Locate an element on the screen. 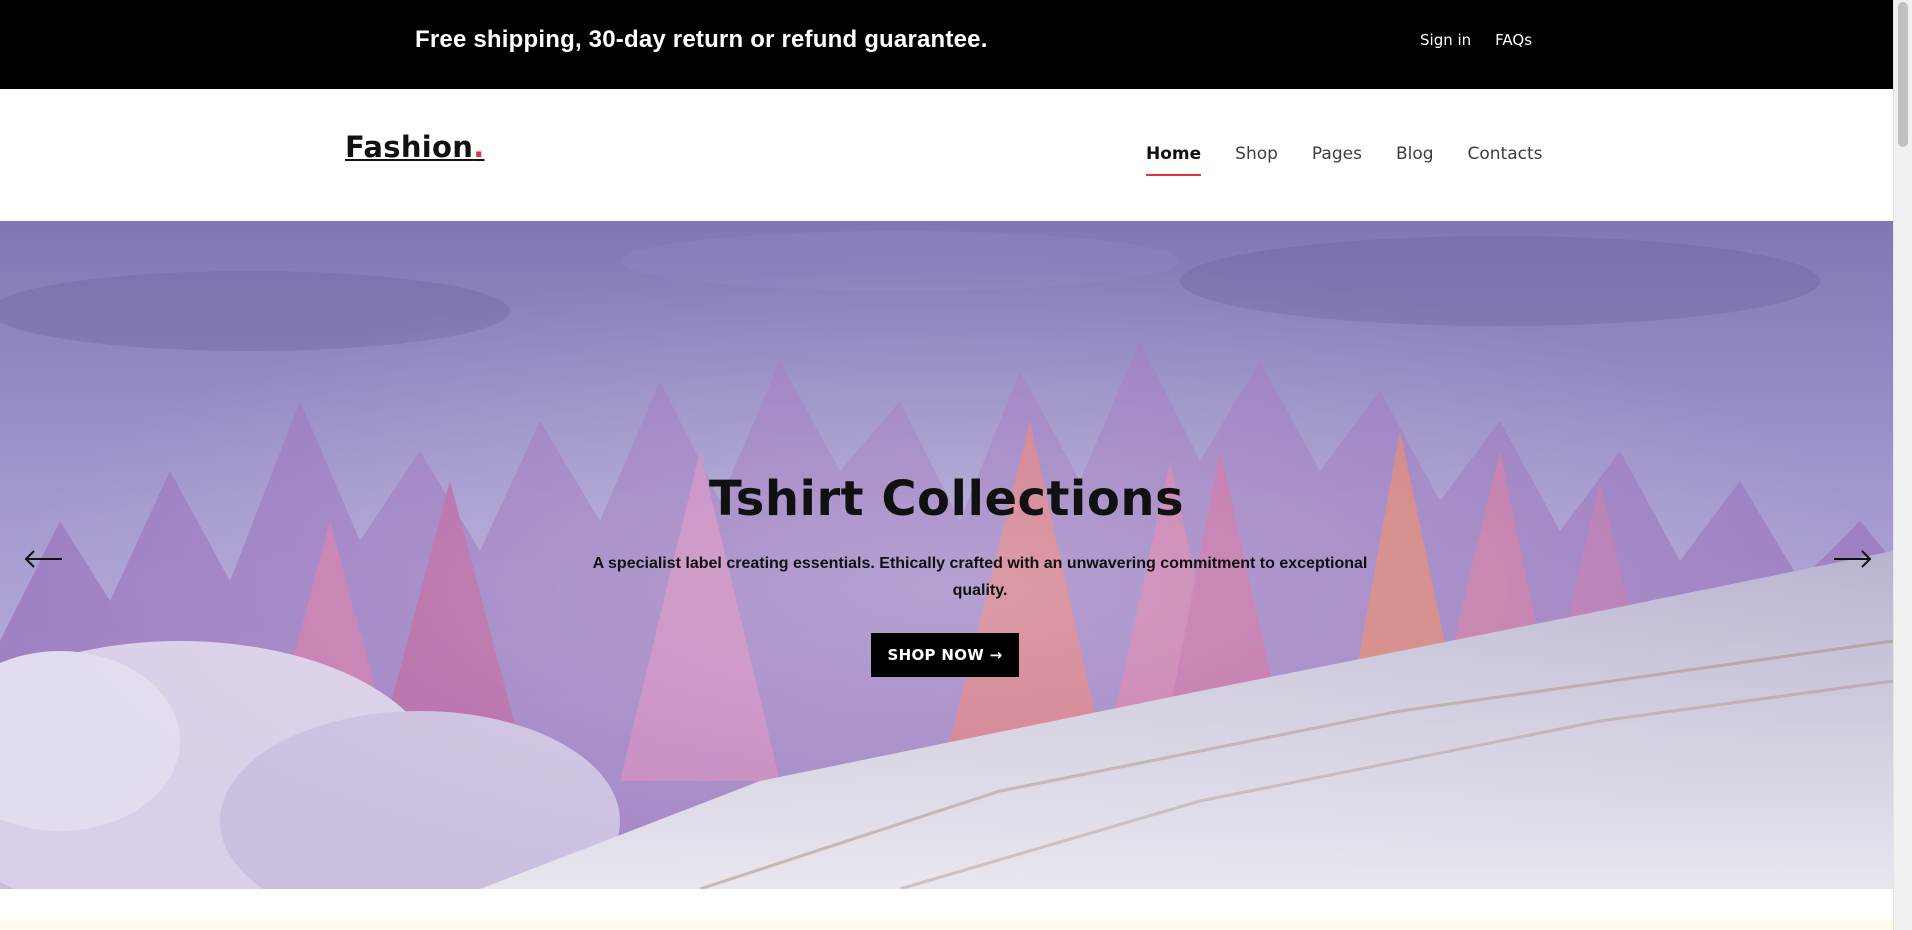  site-header: Fashion. Home Shop Pages Blog Contacts is located at coordinates (946, 155).